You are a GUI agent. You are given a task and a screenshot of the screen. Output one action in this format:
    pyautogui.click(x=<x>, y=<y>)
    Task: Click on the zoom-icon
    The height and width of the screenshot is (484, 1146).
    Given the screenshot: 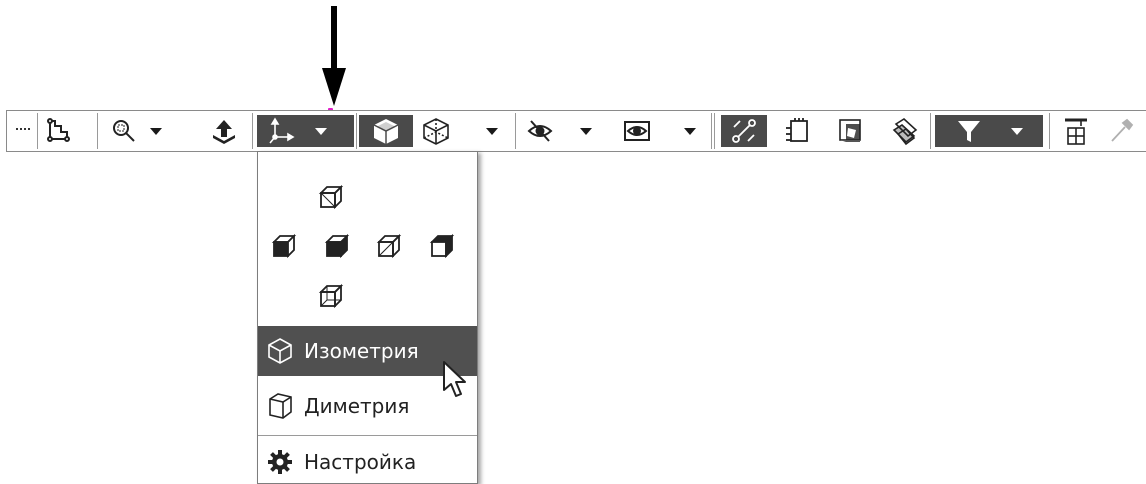 What is the action you would take?
    pyautogui.click(x=124, y=131)
    